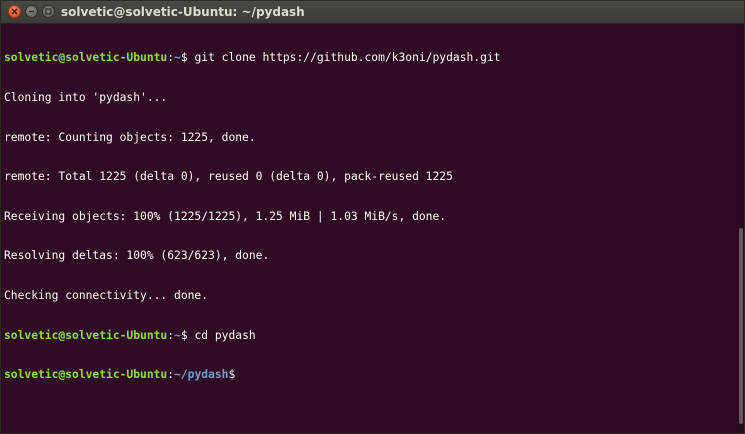 This screenshot has height=434, width=745. What do you see at coordinates (370, 374) in the screenshot?
I see `terminal-line: solvetic@solvetic-Ubuntu:~/pydash$` at bounding box center [370, 374].